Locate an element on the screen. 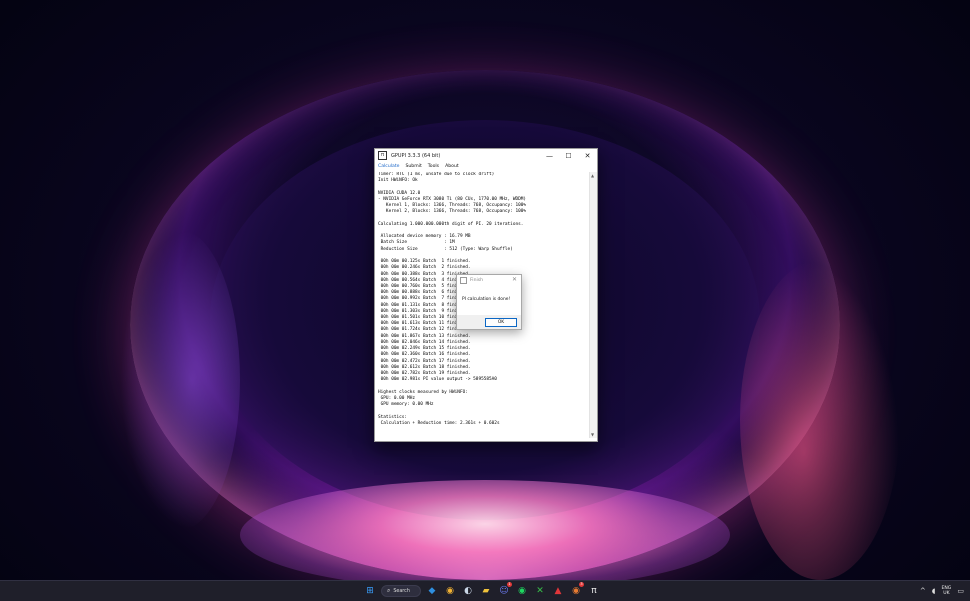 This screenshot has height=601, width=970. vscode-icon: ◆ is located at coordinates (432, 591).